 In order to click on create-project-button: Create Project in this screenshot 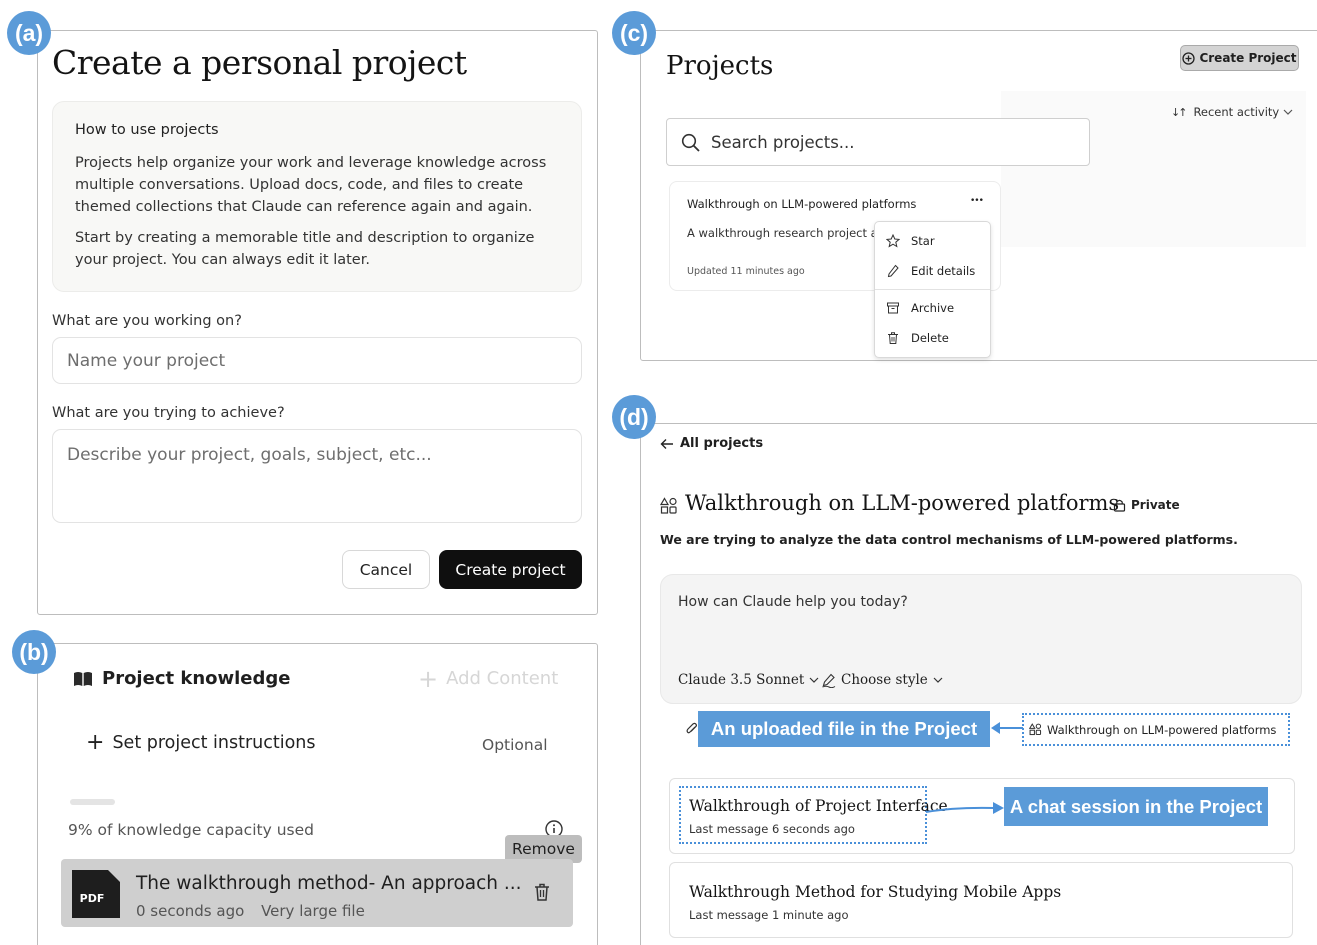, I will do `click(1239, 58)`.